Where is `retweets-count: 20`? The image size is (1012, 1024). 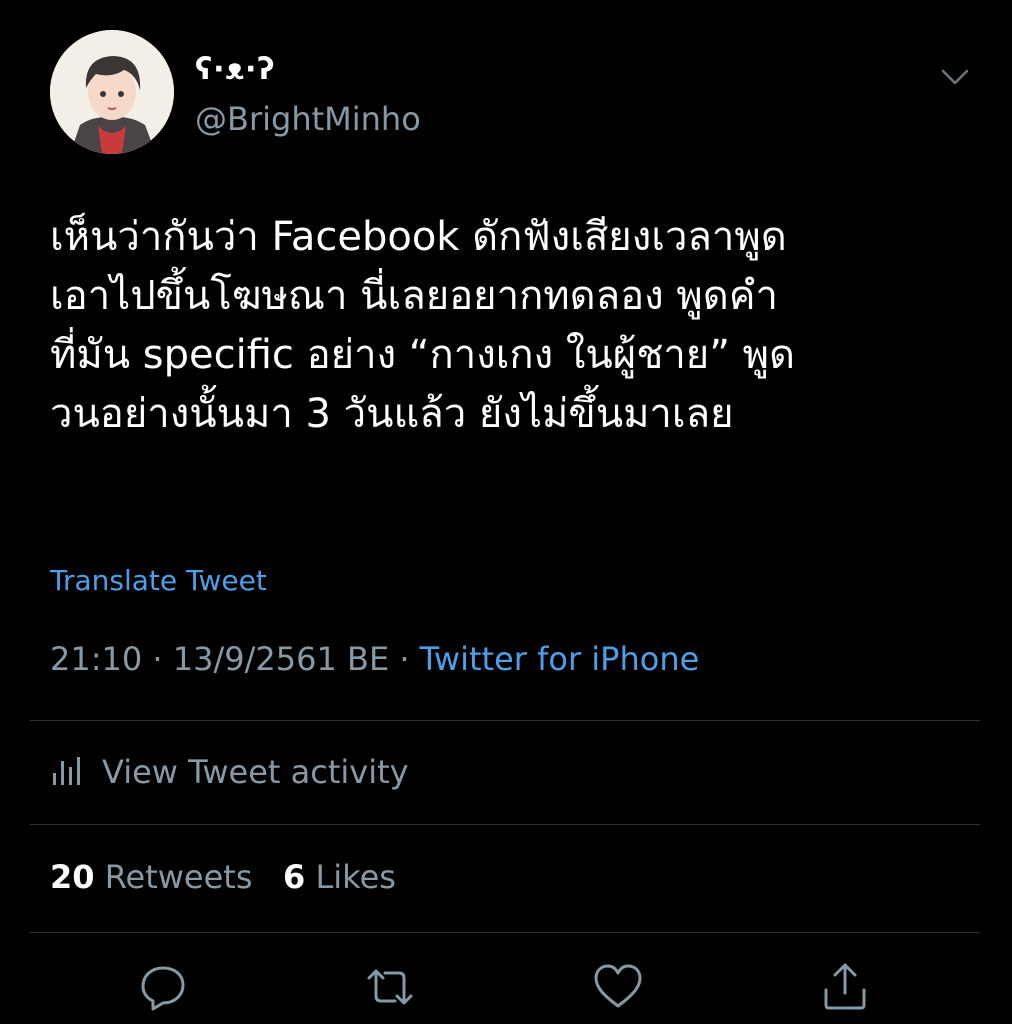 retweets-count: 20 is located at coordinates (72, 877).